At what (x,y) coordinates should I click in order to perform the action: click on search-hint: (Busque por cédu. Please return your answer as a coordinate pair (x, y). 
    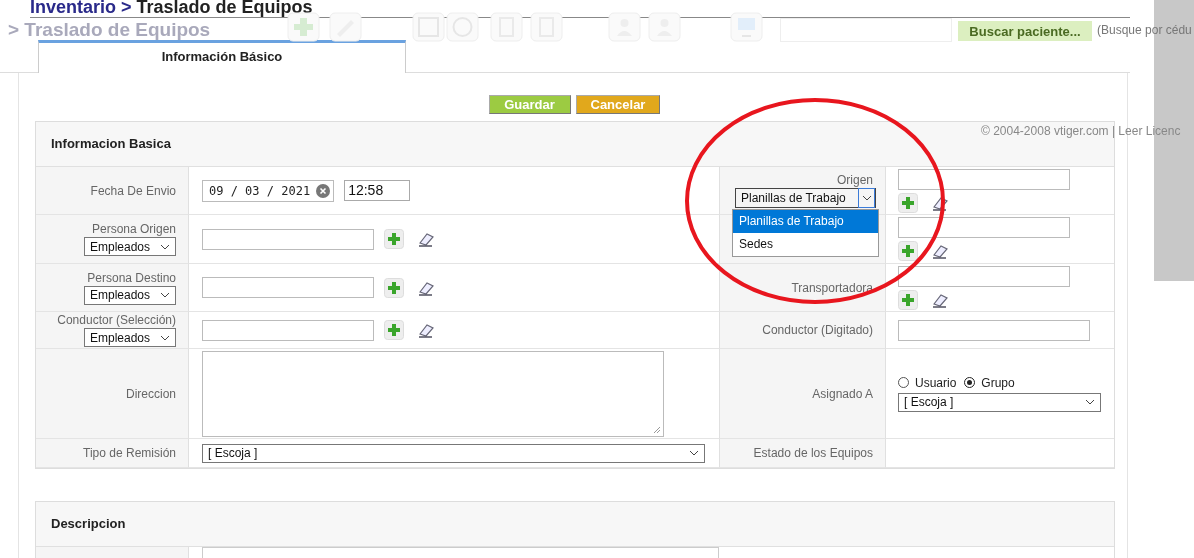
    Looking at the image, I should click on (1144, 30).